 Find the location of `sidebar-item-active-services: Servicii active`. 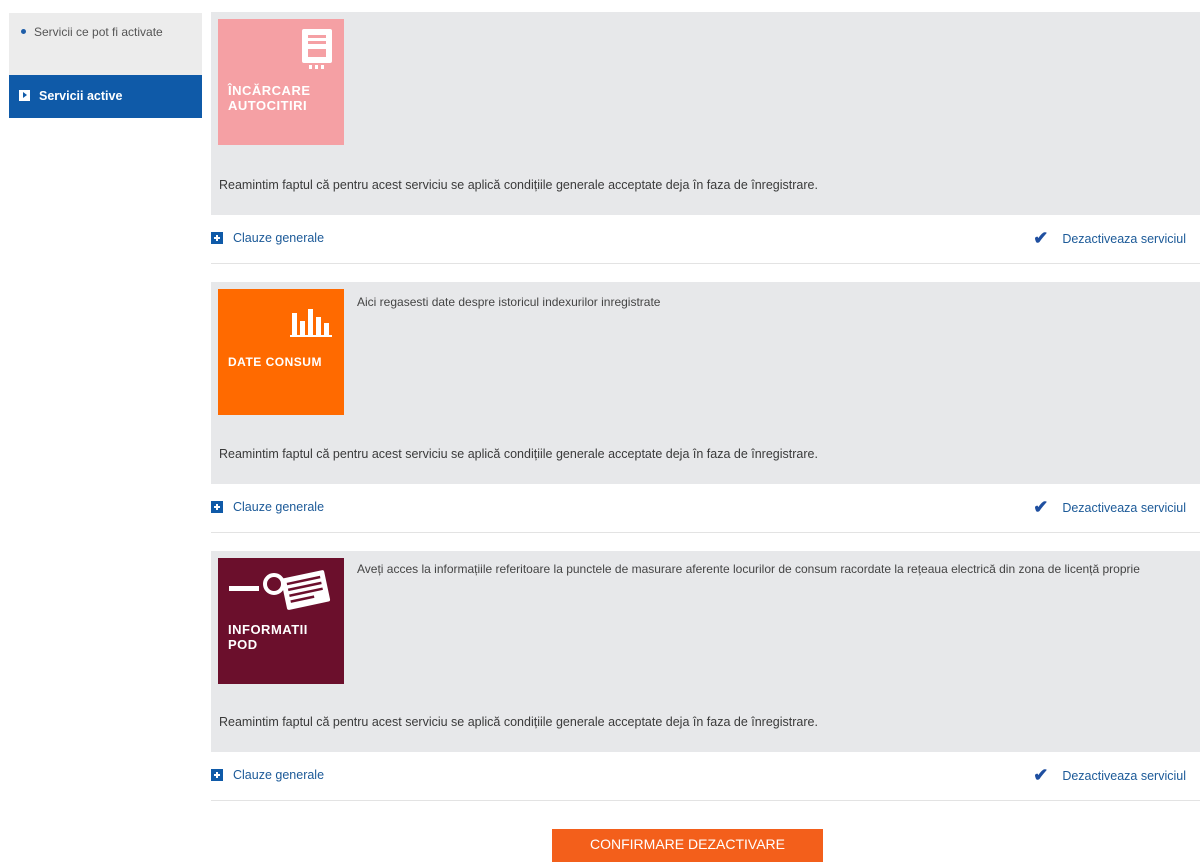

sidebar-item-active-services: Servicii active is located at coordinates (105, 96).